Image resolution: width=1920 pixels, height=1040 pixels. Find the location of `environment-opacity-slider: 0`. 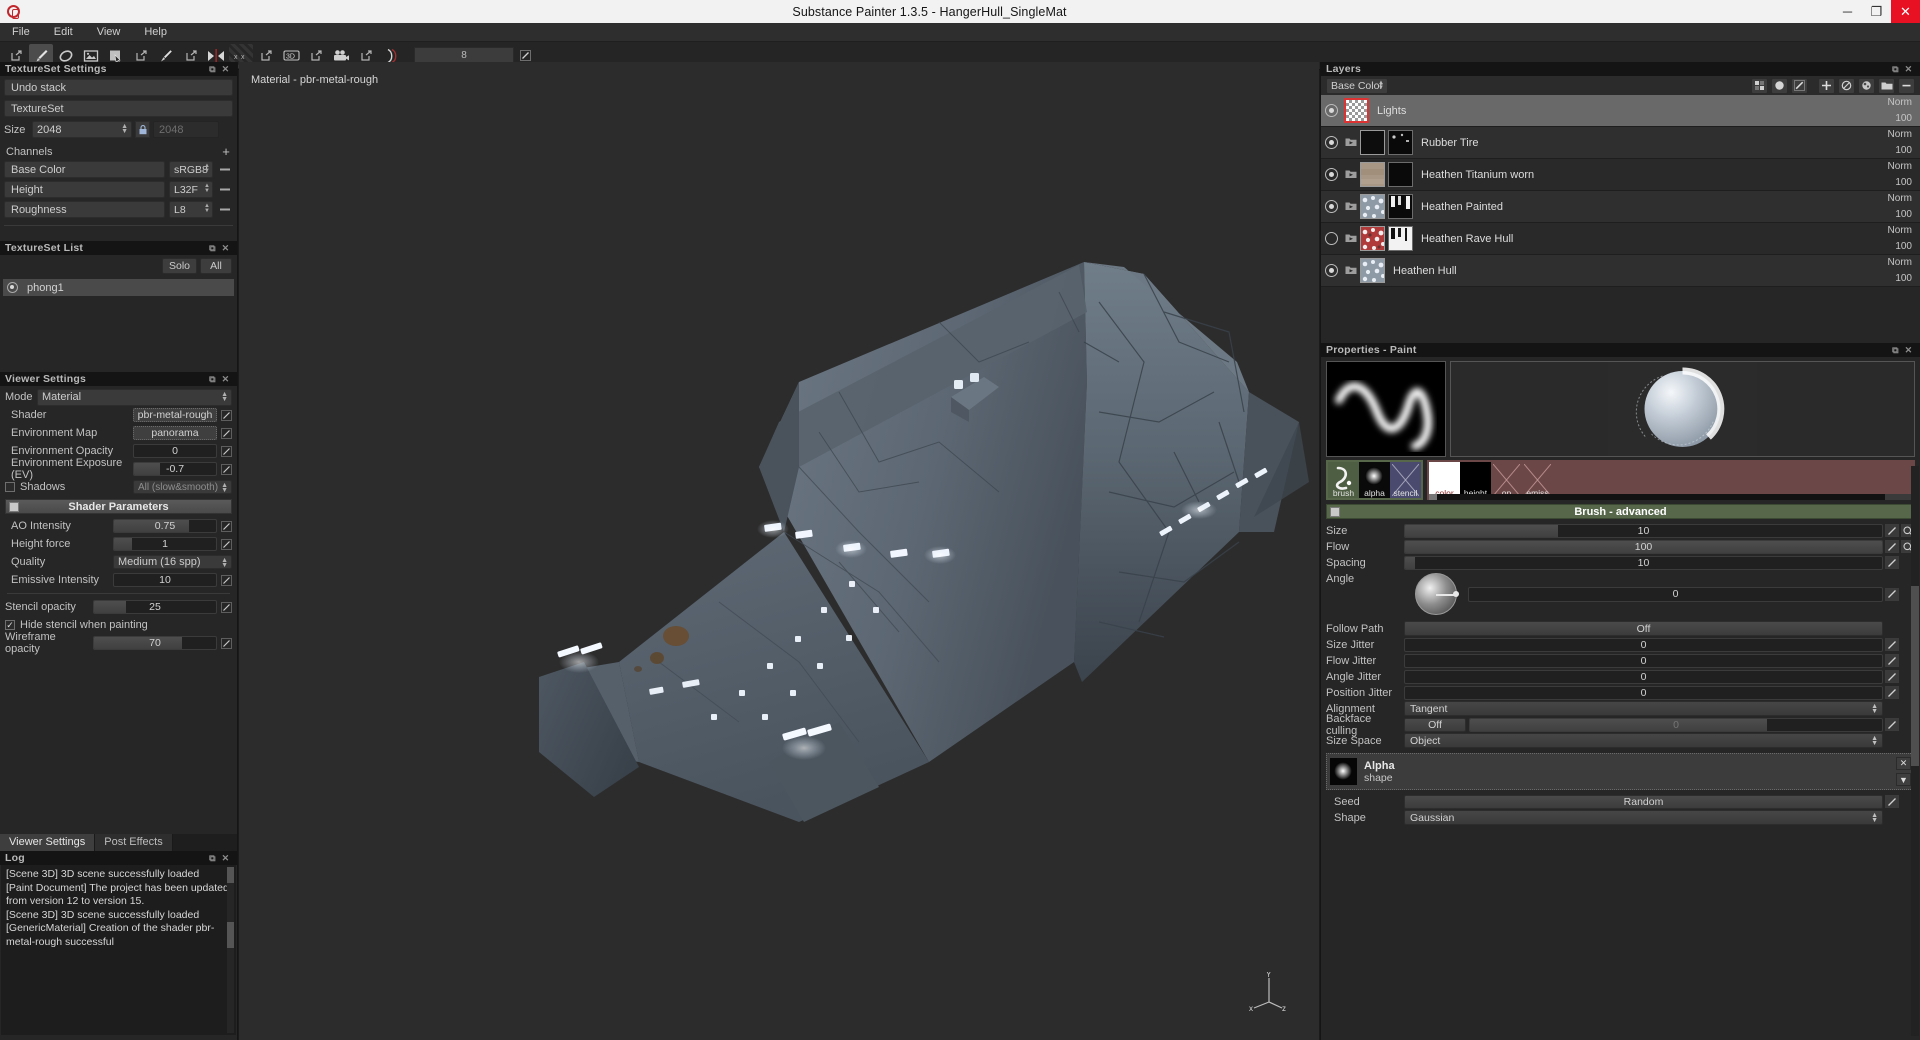

environment-opacity-slider: 0 is located at coordinates (175, 451).